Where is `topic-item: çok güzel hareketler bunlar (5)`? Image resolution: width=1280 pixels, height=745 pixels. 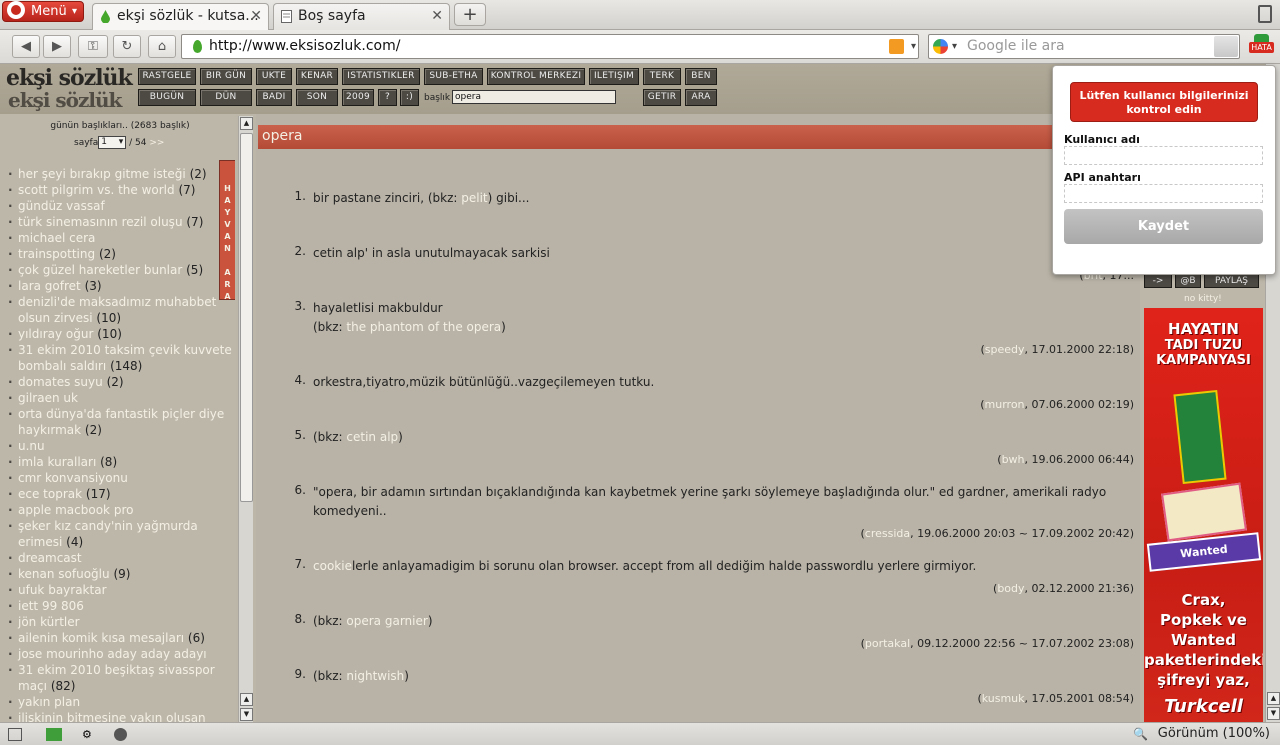 topic-item: çok güzel hareketler bunlar (5) is located at coordinates (120, 270).